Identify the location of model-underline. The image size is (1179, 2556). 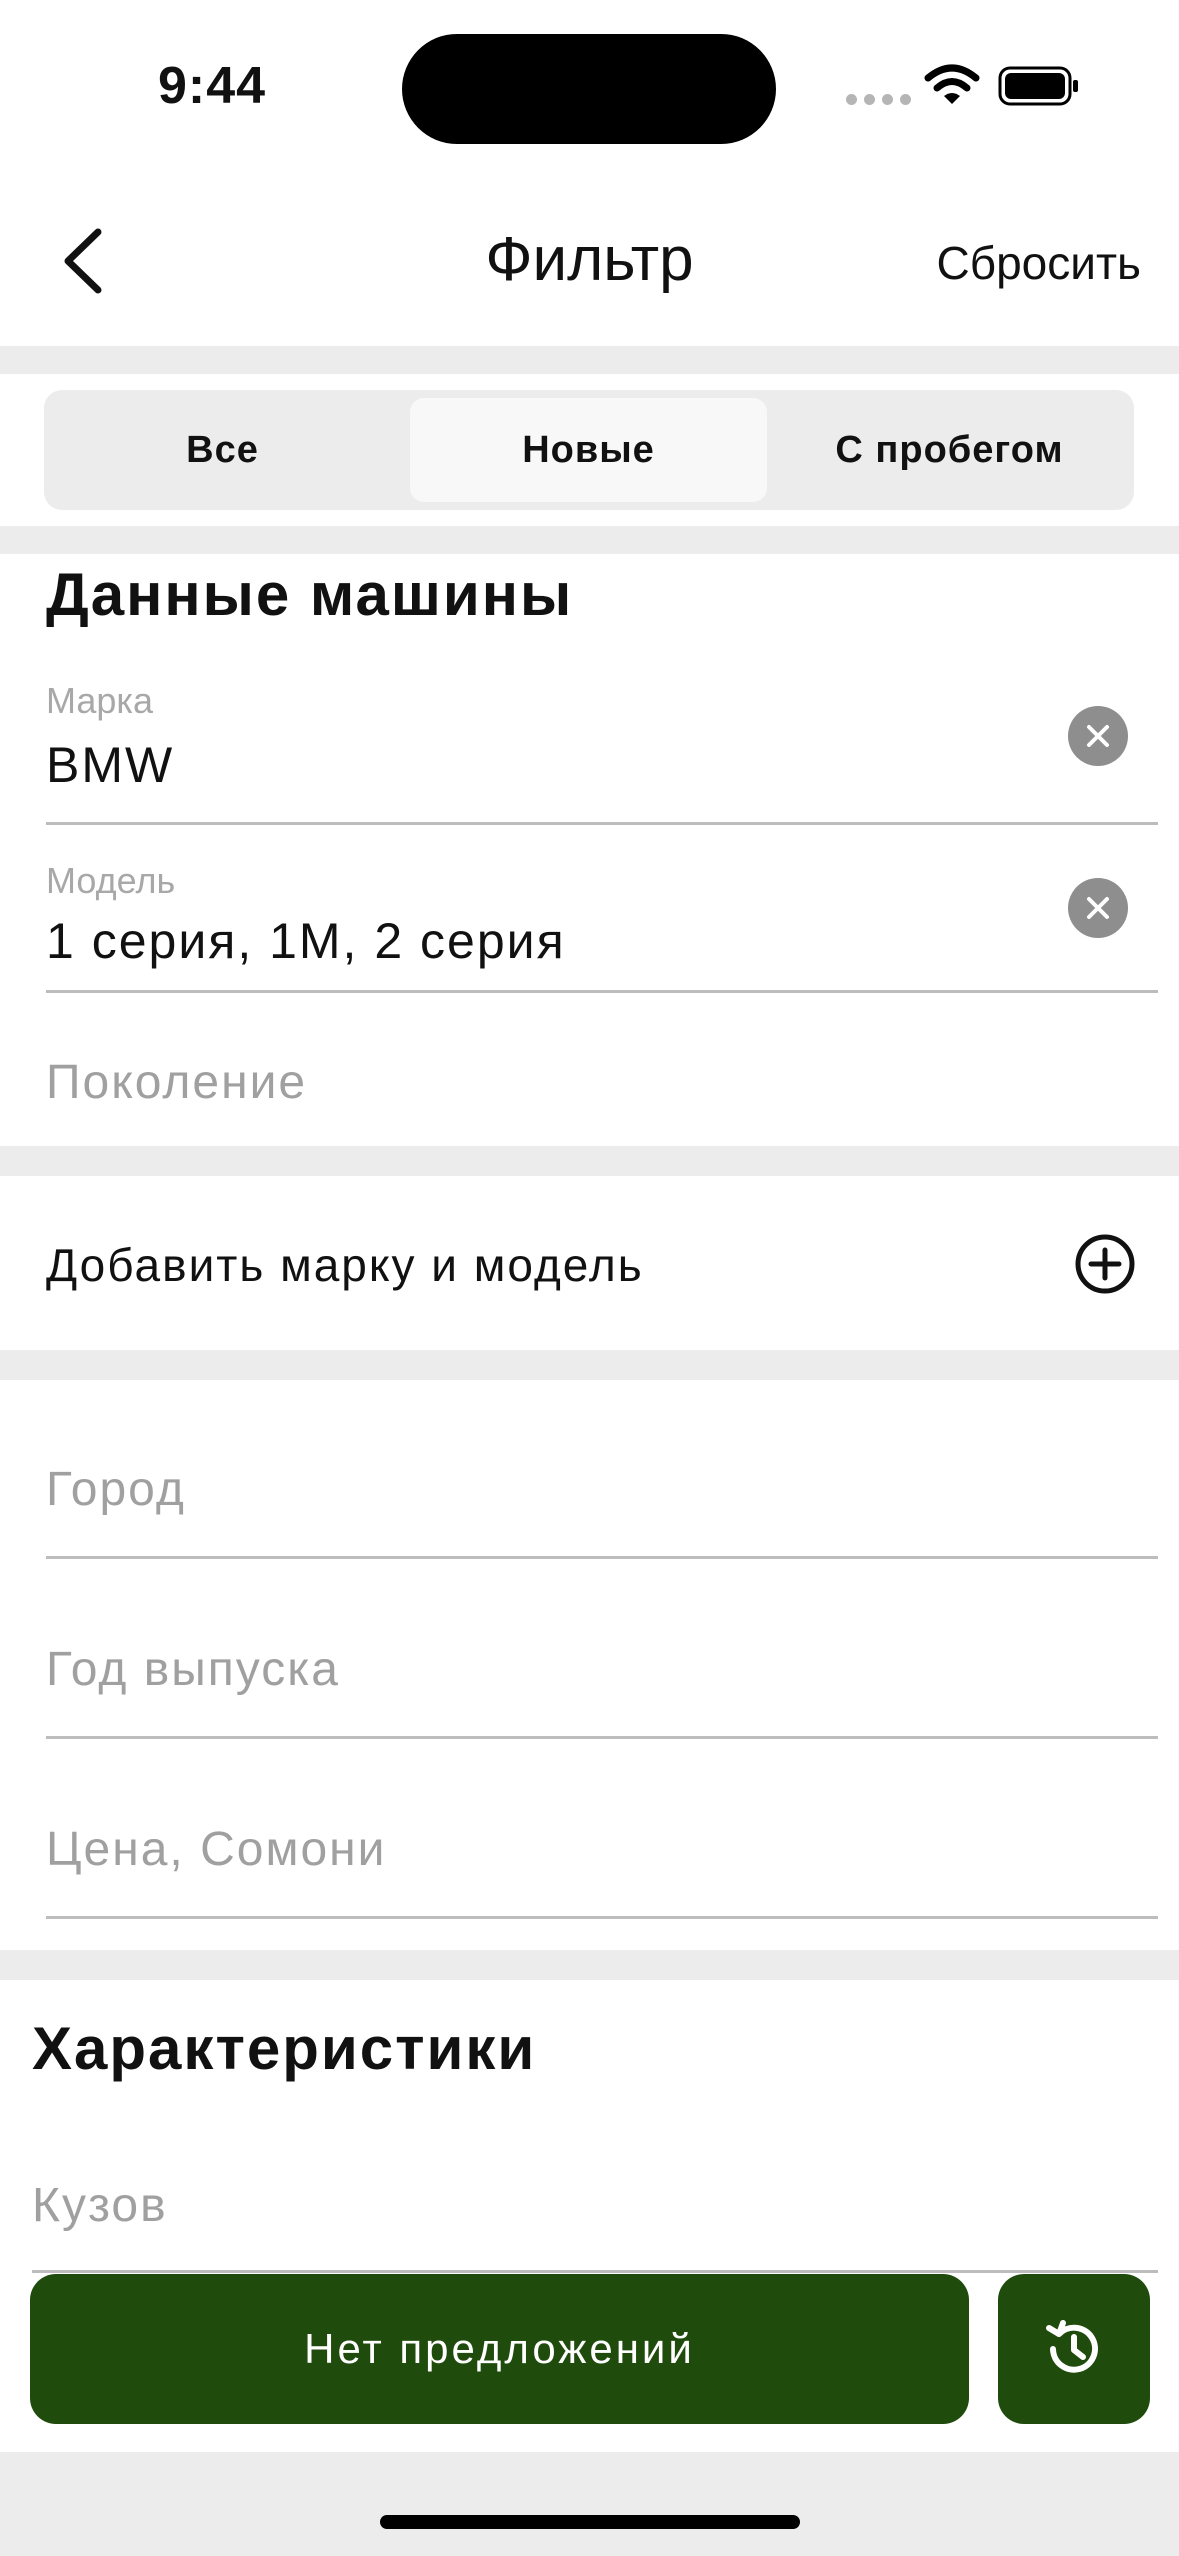
(602, 991).